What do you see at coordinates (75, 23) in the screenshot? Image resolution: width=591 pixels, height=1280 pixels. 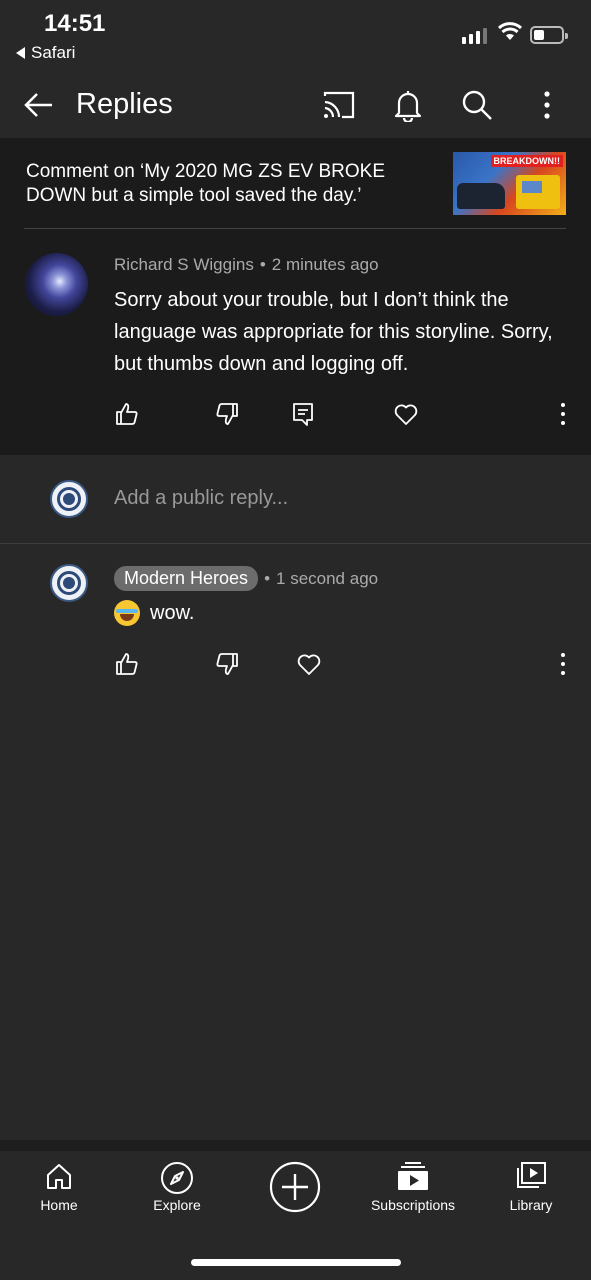 I see `status-time: 14:51` at bounding box center [75, 23].